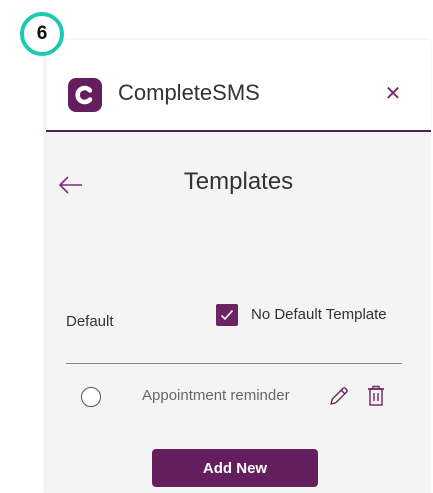 The height and width of the screenshot is (493, 433). What do you see at coordinates (319, 314) in the screenshot?
I see `no-default-template-label: No Default Template` at bounding box center [319, 314].